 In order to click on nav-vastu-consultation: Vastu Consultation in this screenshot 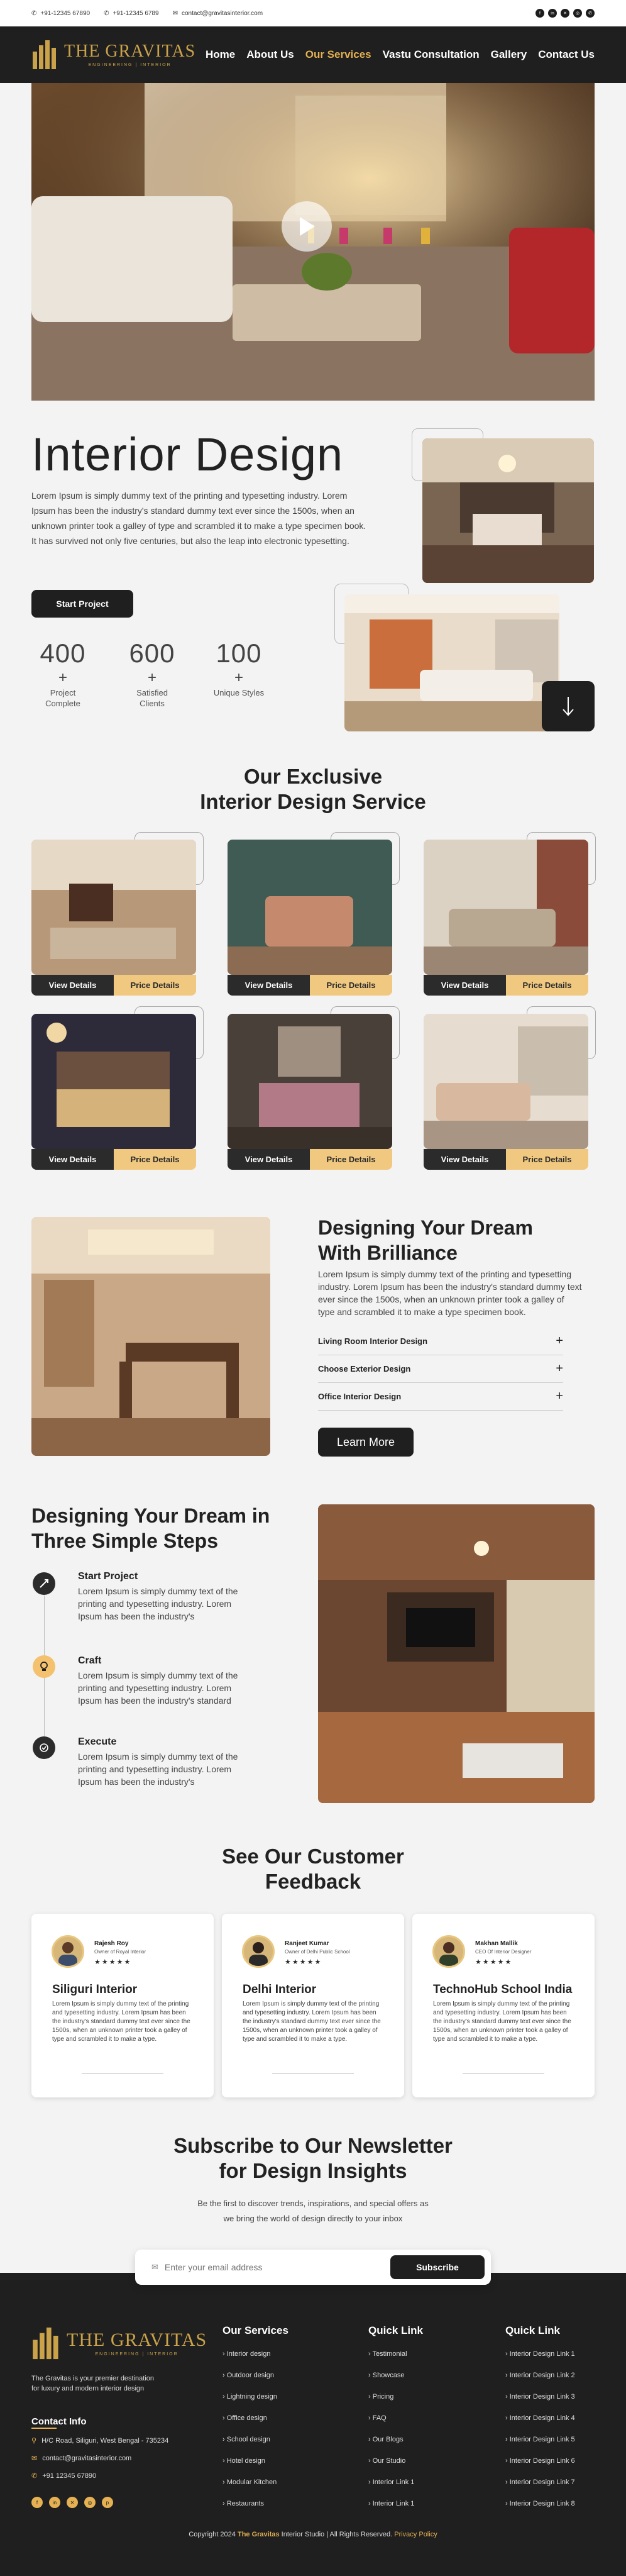, I will do `click(432, 54)`.